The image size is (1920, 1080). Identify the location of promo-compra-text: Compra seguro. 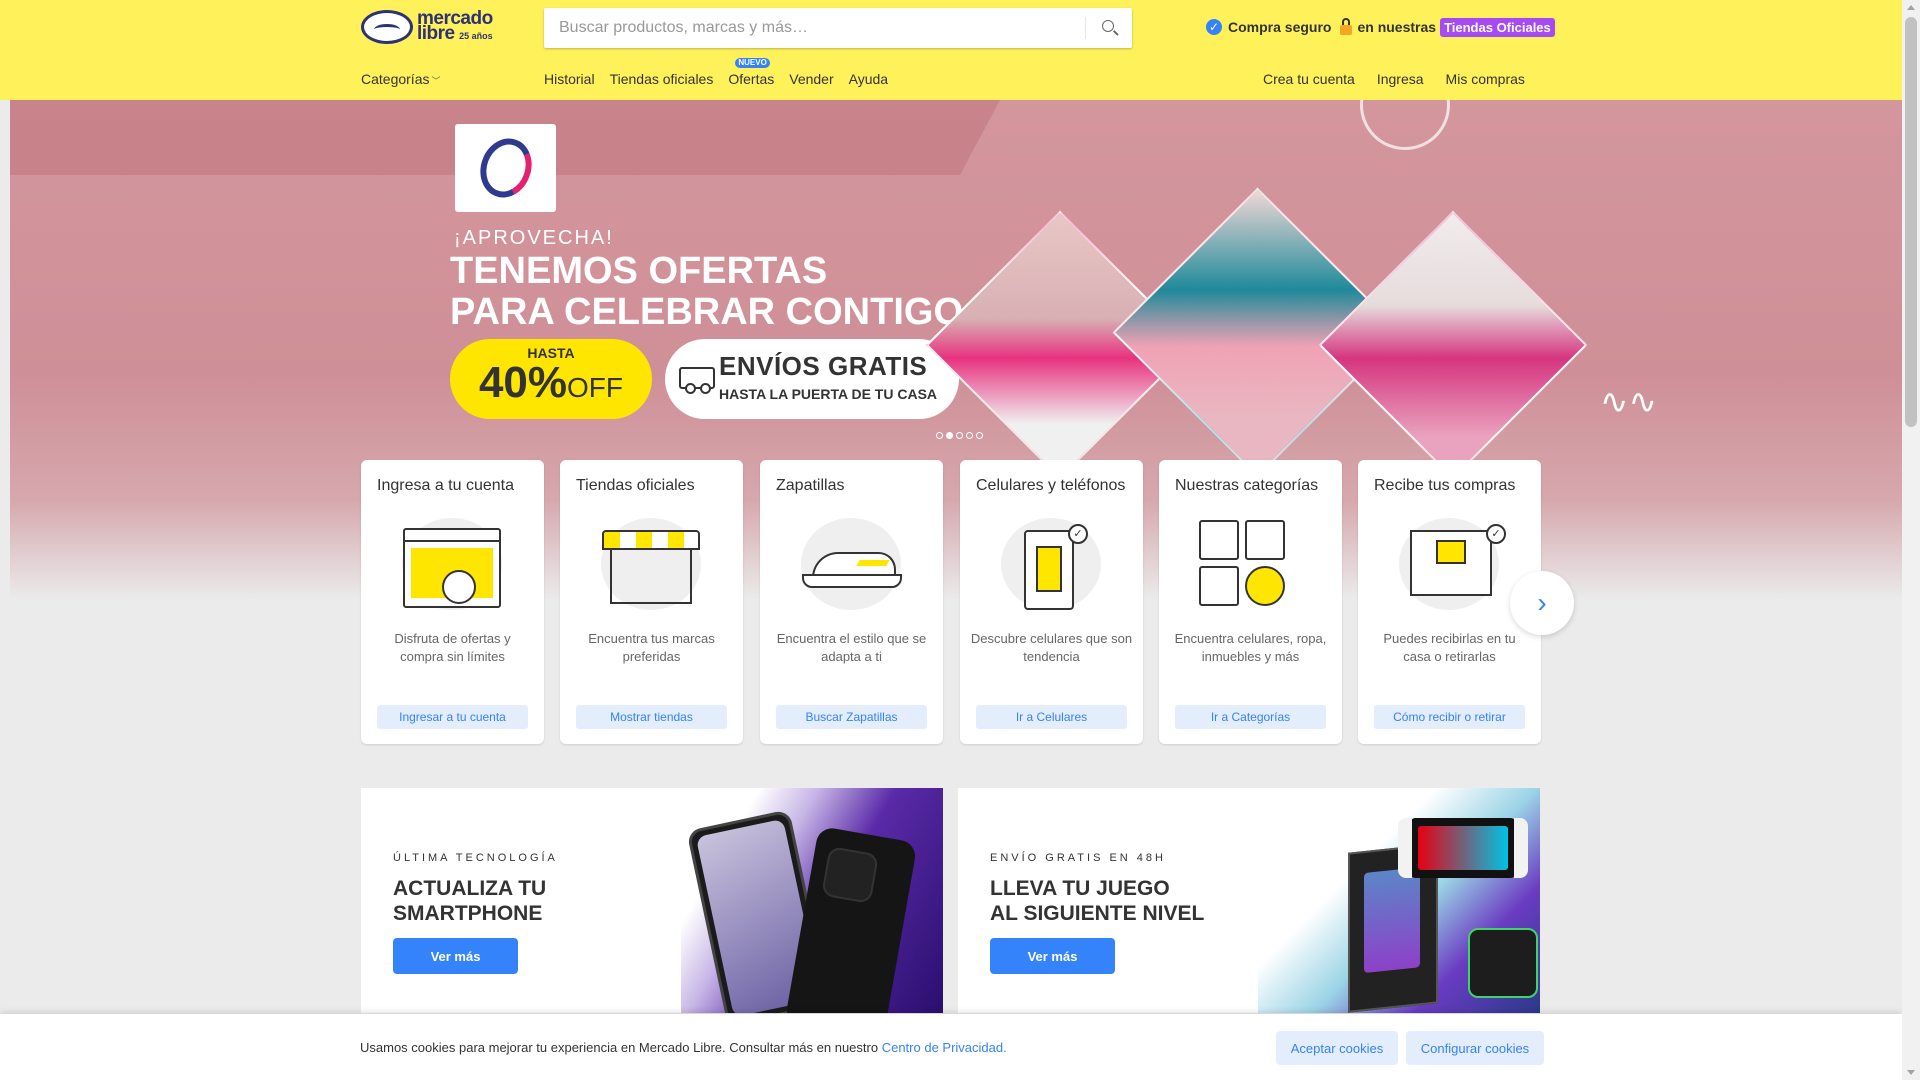
(1280, 27).